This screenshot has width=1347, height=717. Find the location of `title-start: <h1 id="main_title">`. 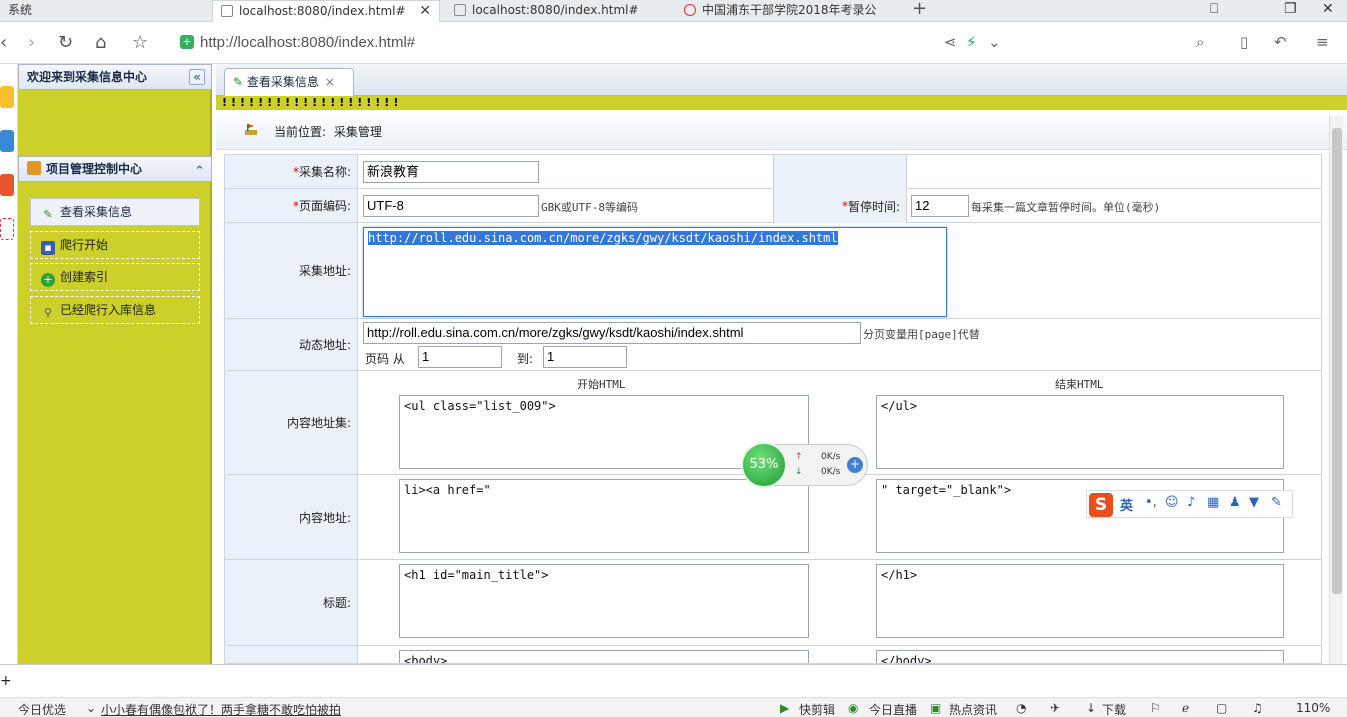

title-start: <h1 id="main_title"> is located at coordinates (604, 601).